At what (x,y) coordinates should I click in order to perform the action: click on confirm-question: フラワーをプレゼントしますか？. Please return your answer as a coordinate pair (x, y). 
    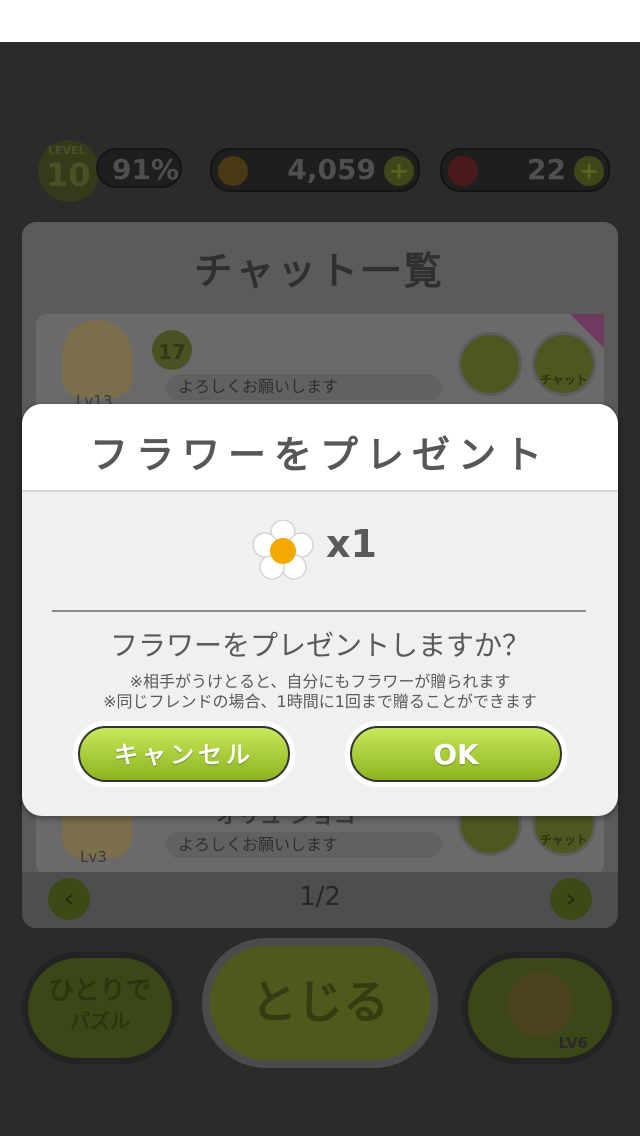
    Looking at the image, I should click on (319, 645).